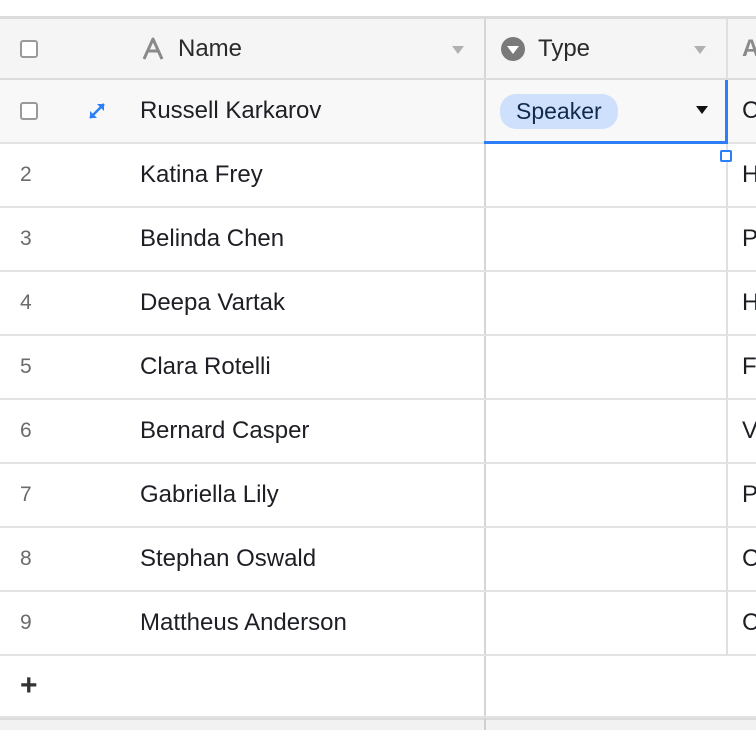  Describe the element at coordinates (312, 623) in the screenshot. I see `cell-name: Mattheus Anderson` at that location.